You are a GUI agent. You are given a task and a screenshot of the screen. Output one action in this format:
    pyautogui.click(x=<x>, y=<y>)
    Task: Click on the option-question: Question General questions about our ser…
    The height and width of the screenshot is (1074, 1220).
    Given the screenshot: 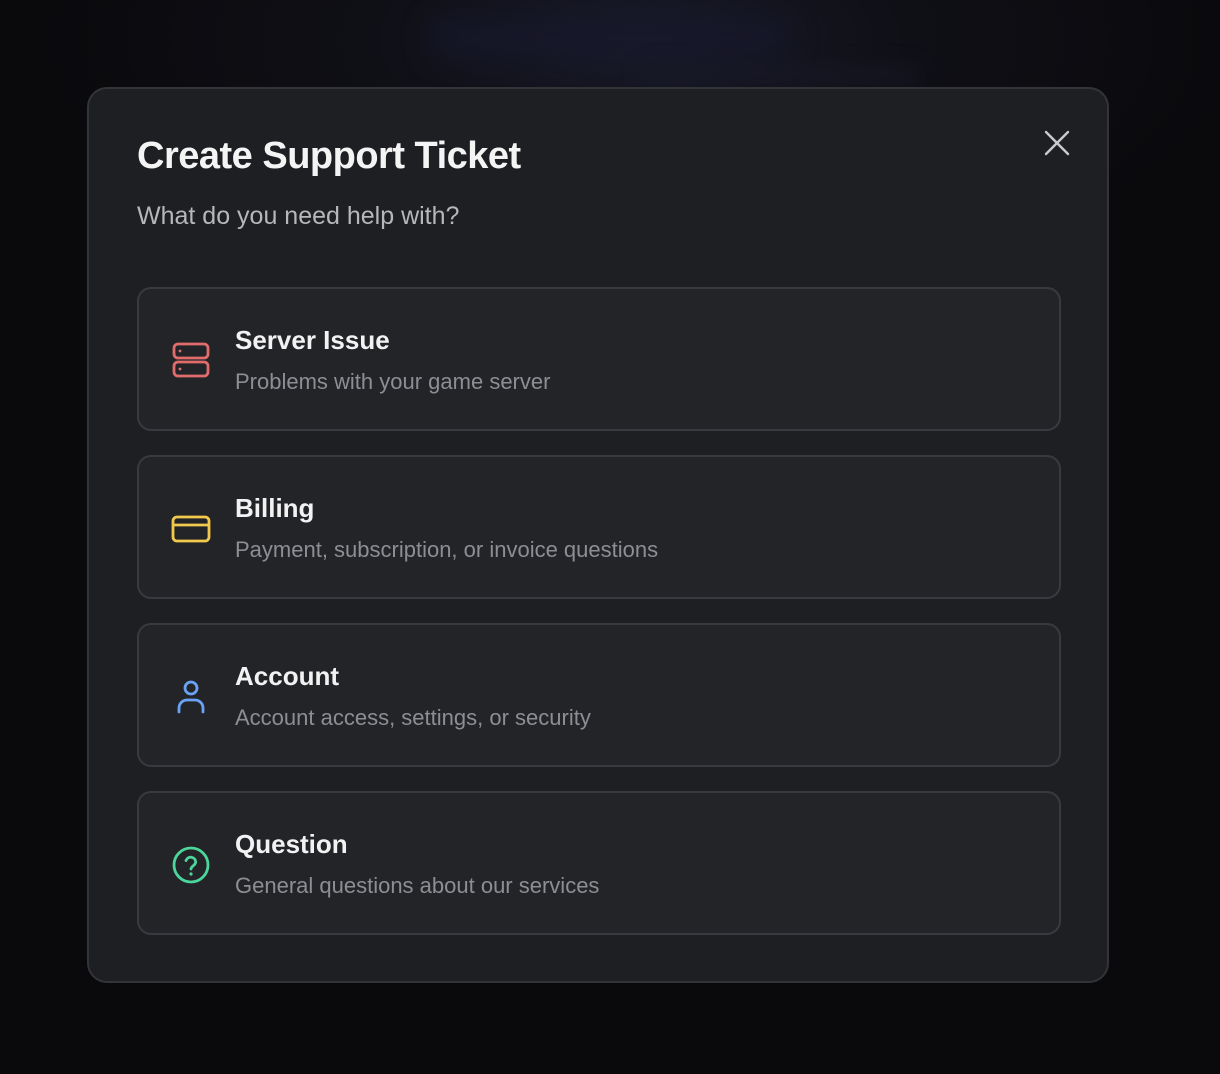 What is the action you would take?
    pyautogui.click(x=599, y=863)
    